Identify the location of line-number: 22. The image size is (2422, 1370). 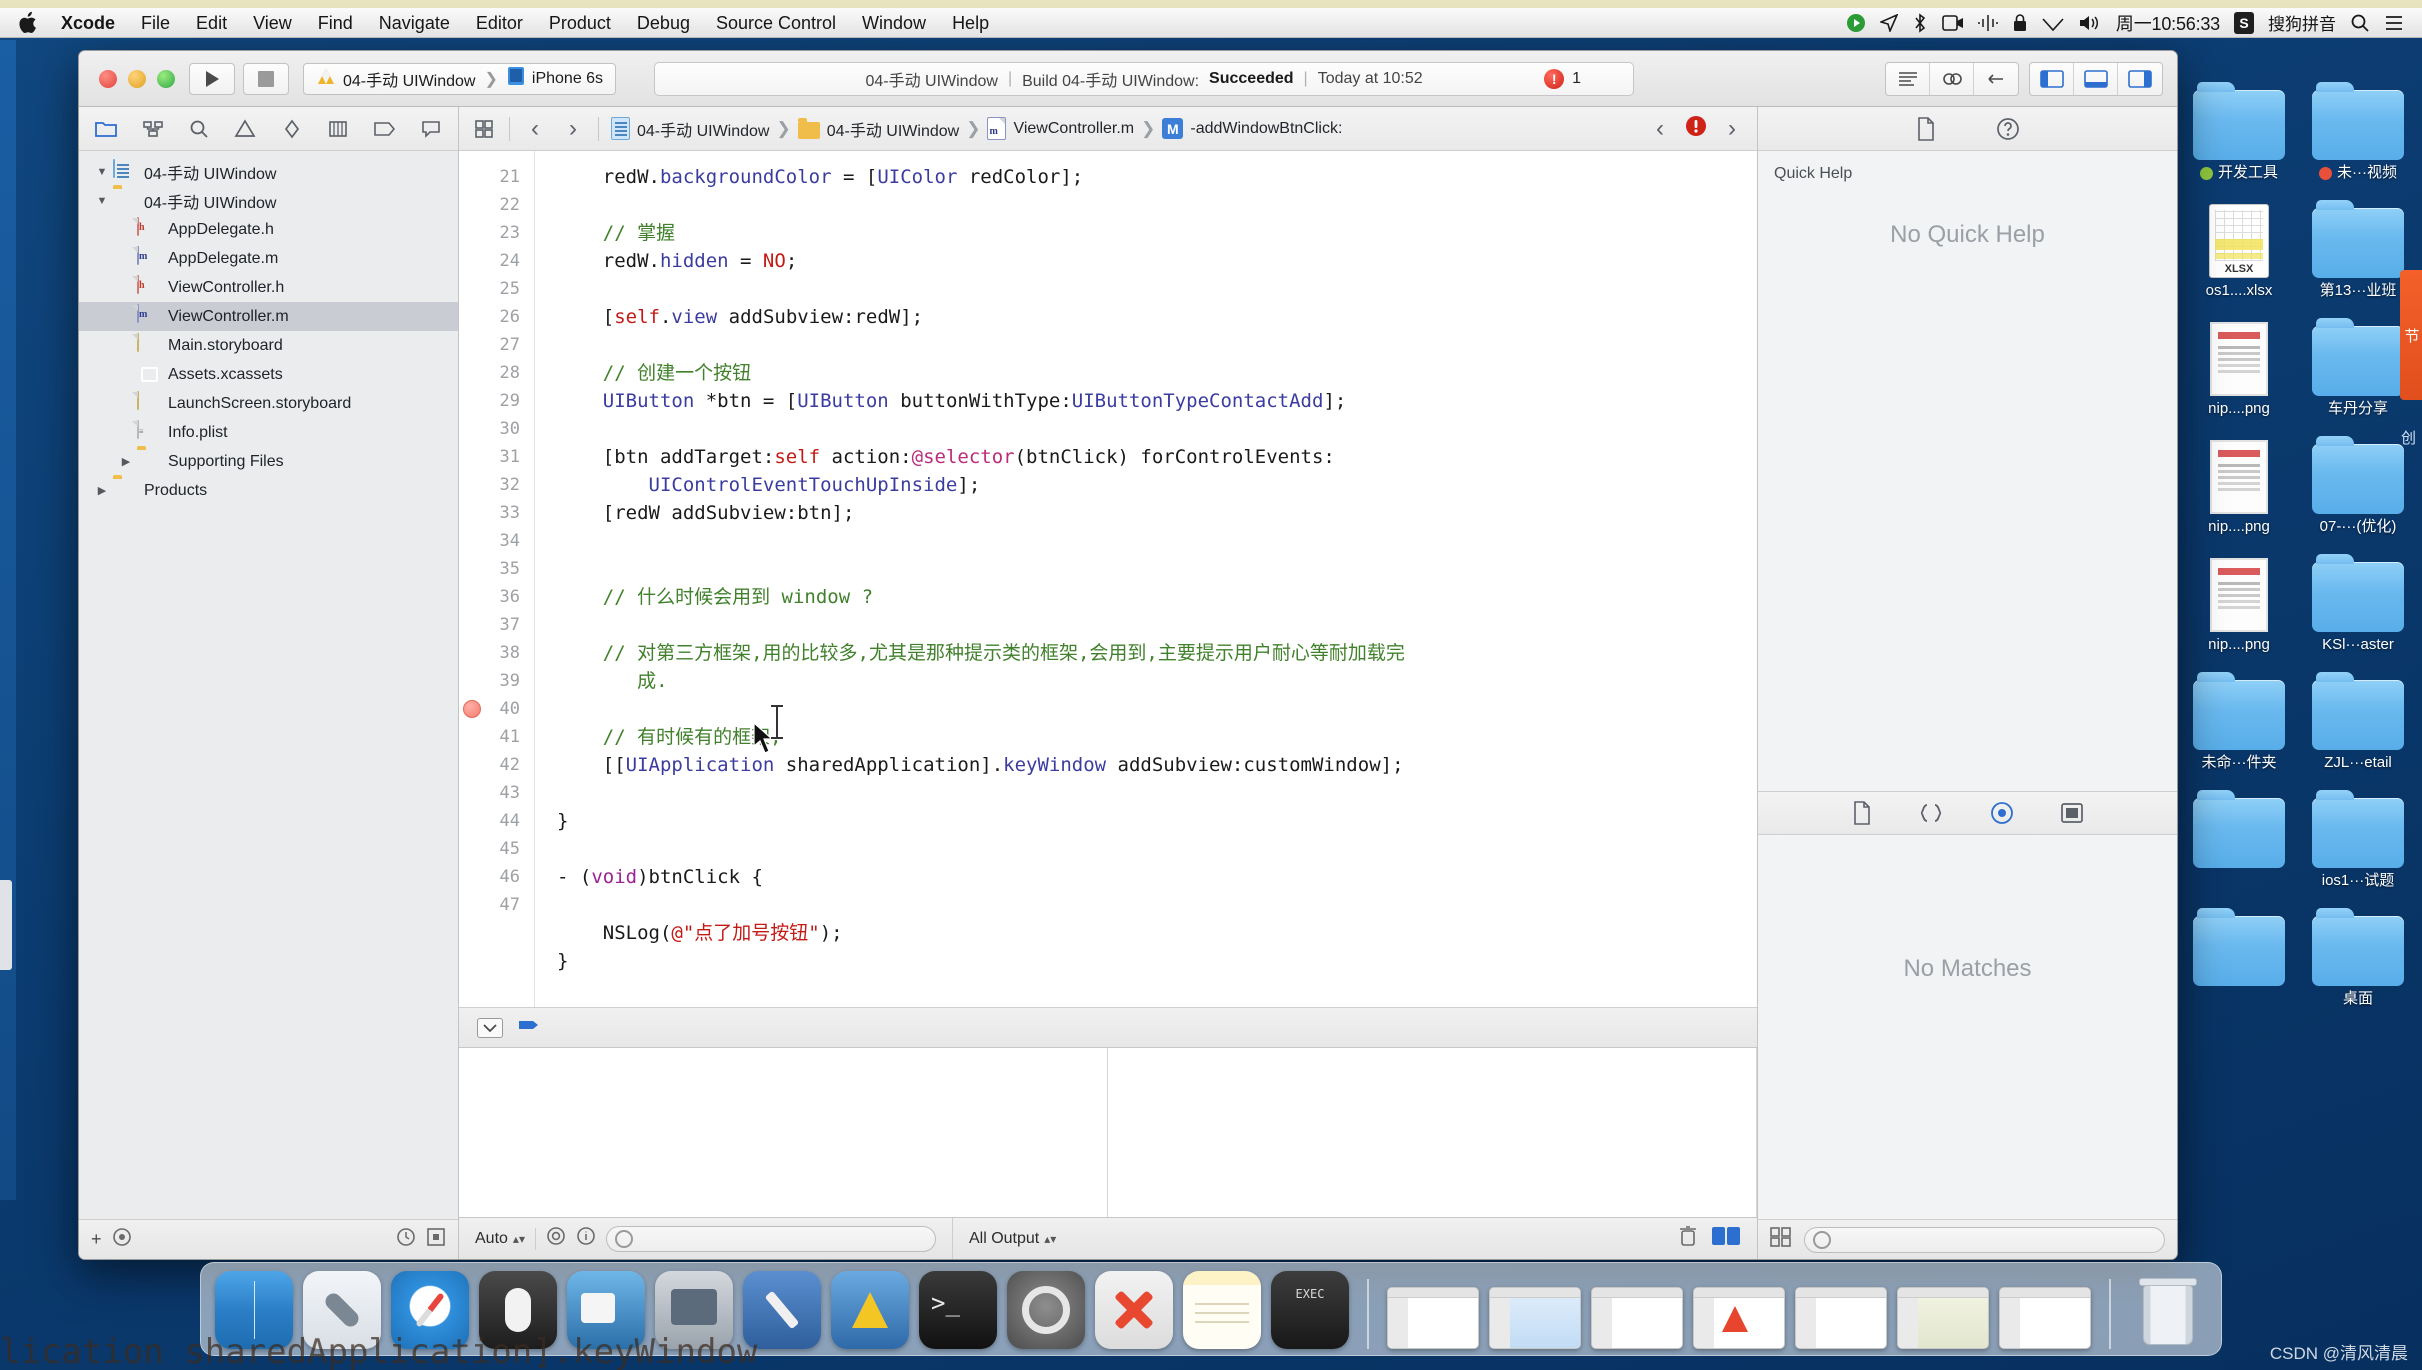
(496, 205).